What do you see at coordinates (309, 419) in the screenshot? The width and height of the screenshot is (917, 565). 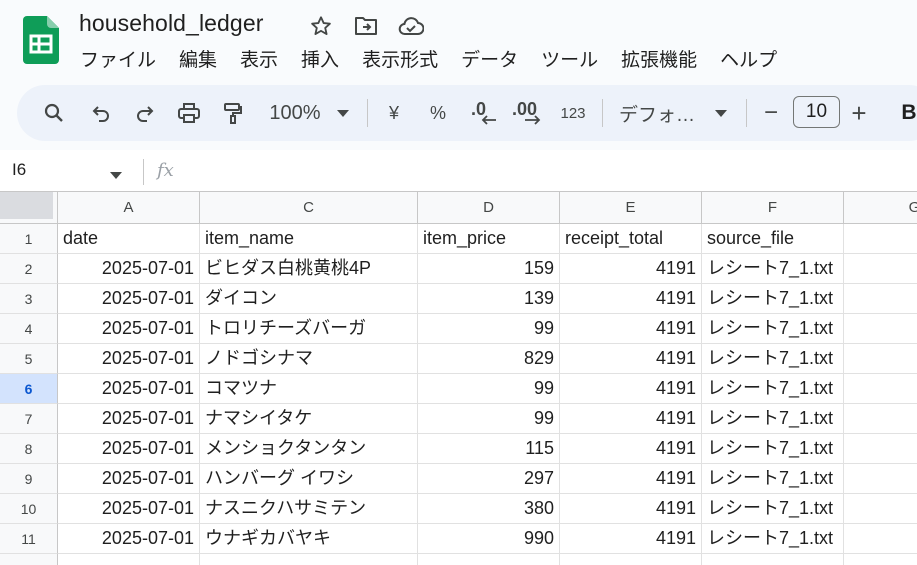 I see `cell-c: ナマシイタケ` at bounding box center [309, 419].